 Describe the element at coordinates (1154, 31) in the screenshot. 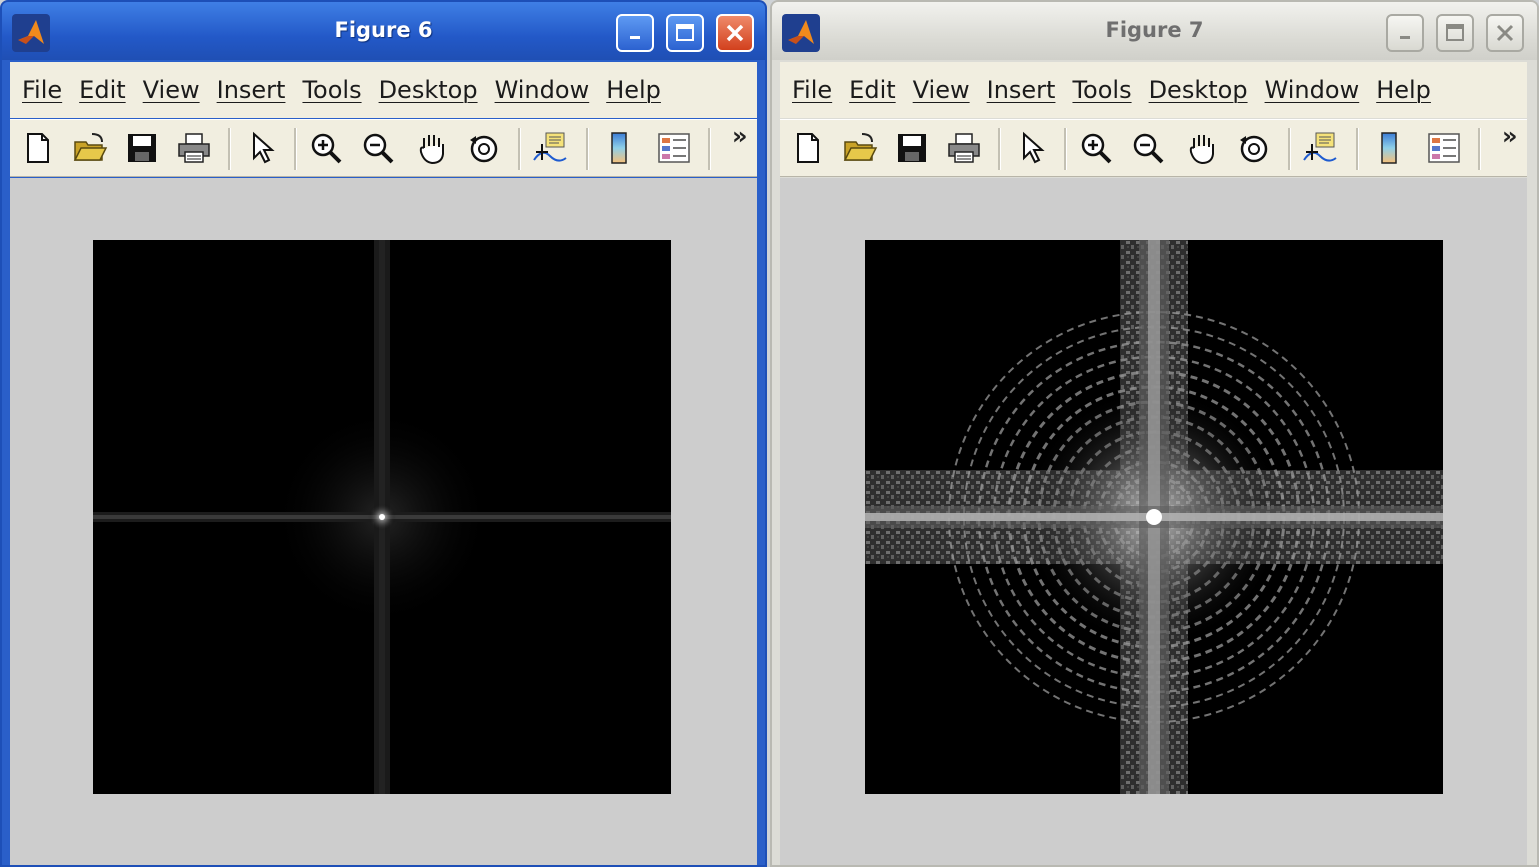

I see `title-bar: Figure 7` at that location.